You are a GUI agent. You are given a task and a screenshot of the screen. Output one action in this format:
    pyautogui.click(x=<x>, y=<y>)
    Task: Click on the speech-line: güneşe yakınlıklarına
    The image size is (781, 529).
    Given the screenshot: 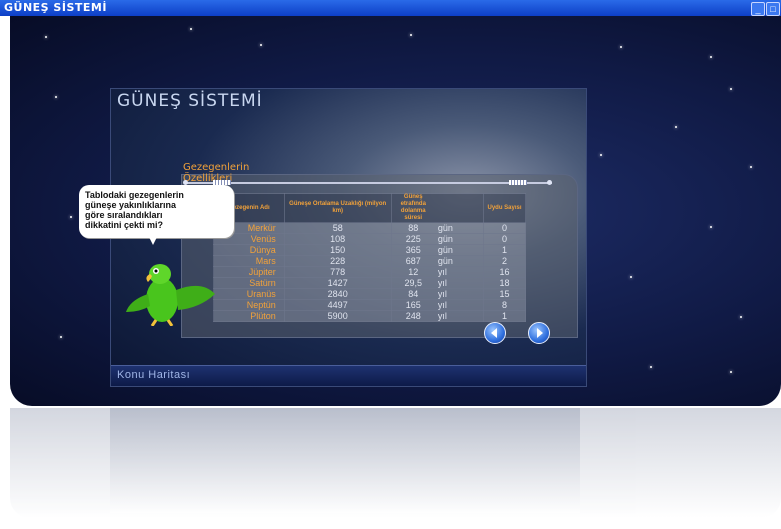 What is the action you would take?
    pyautogui.click(x=131, y=205)
    